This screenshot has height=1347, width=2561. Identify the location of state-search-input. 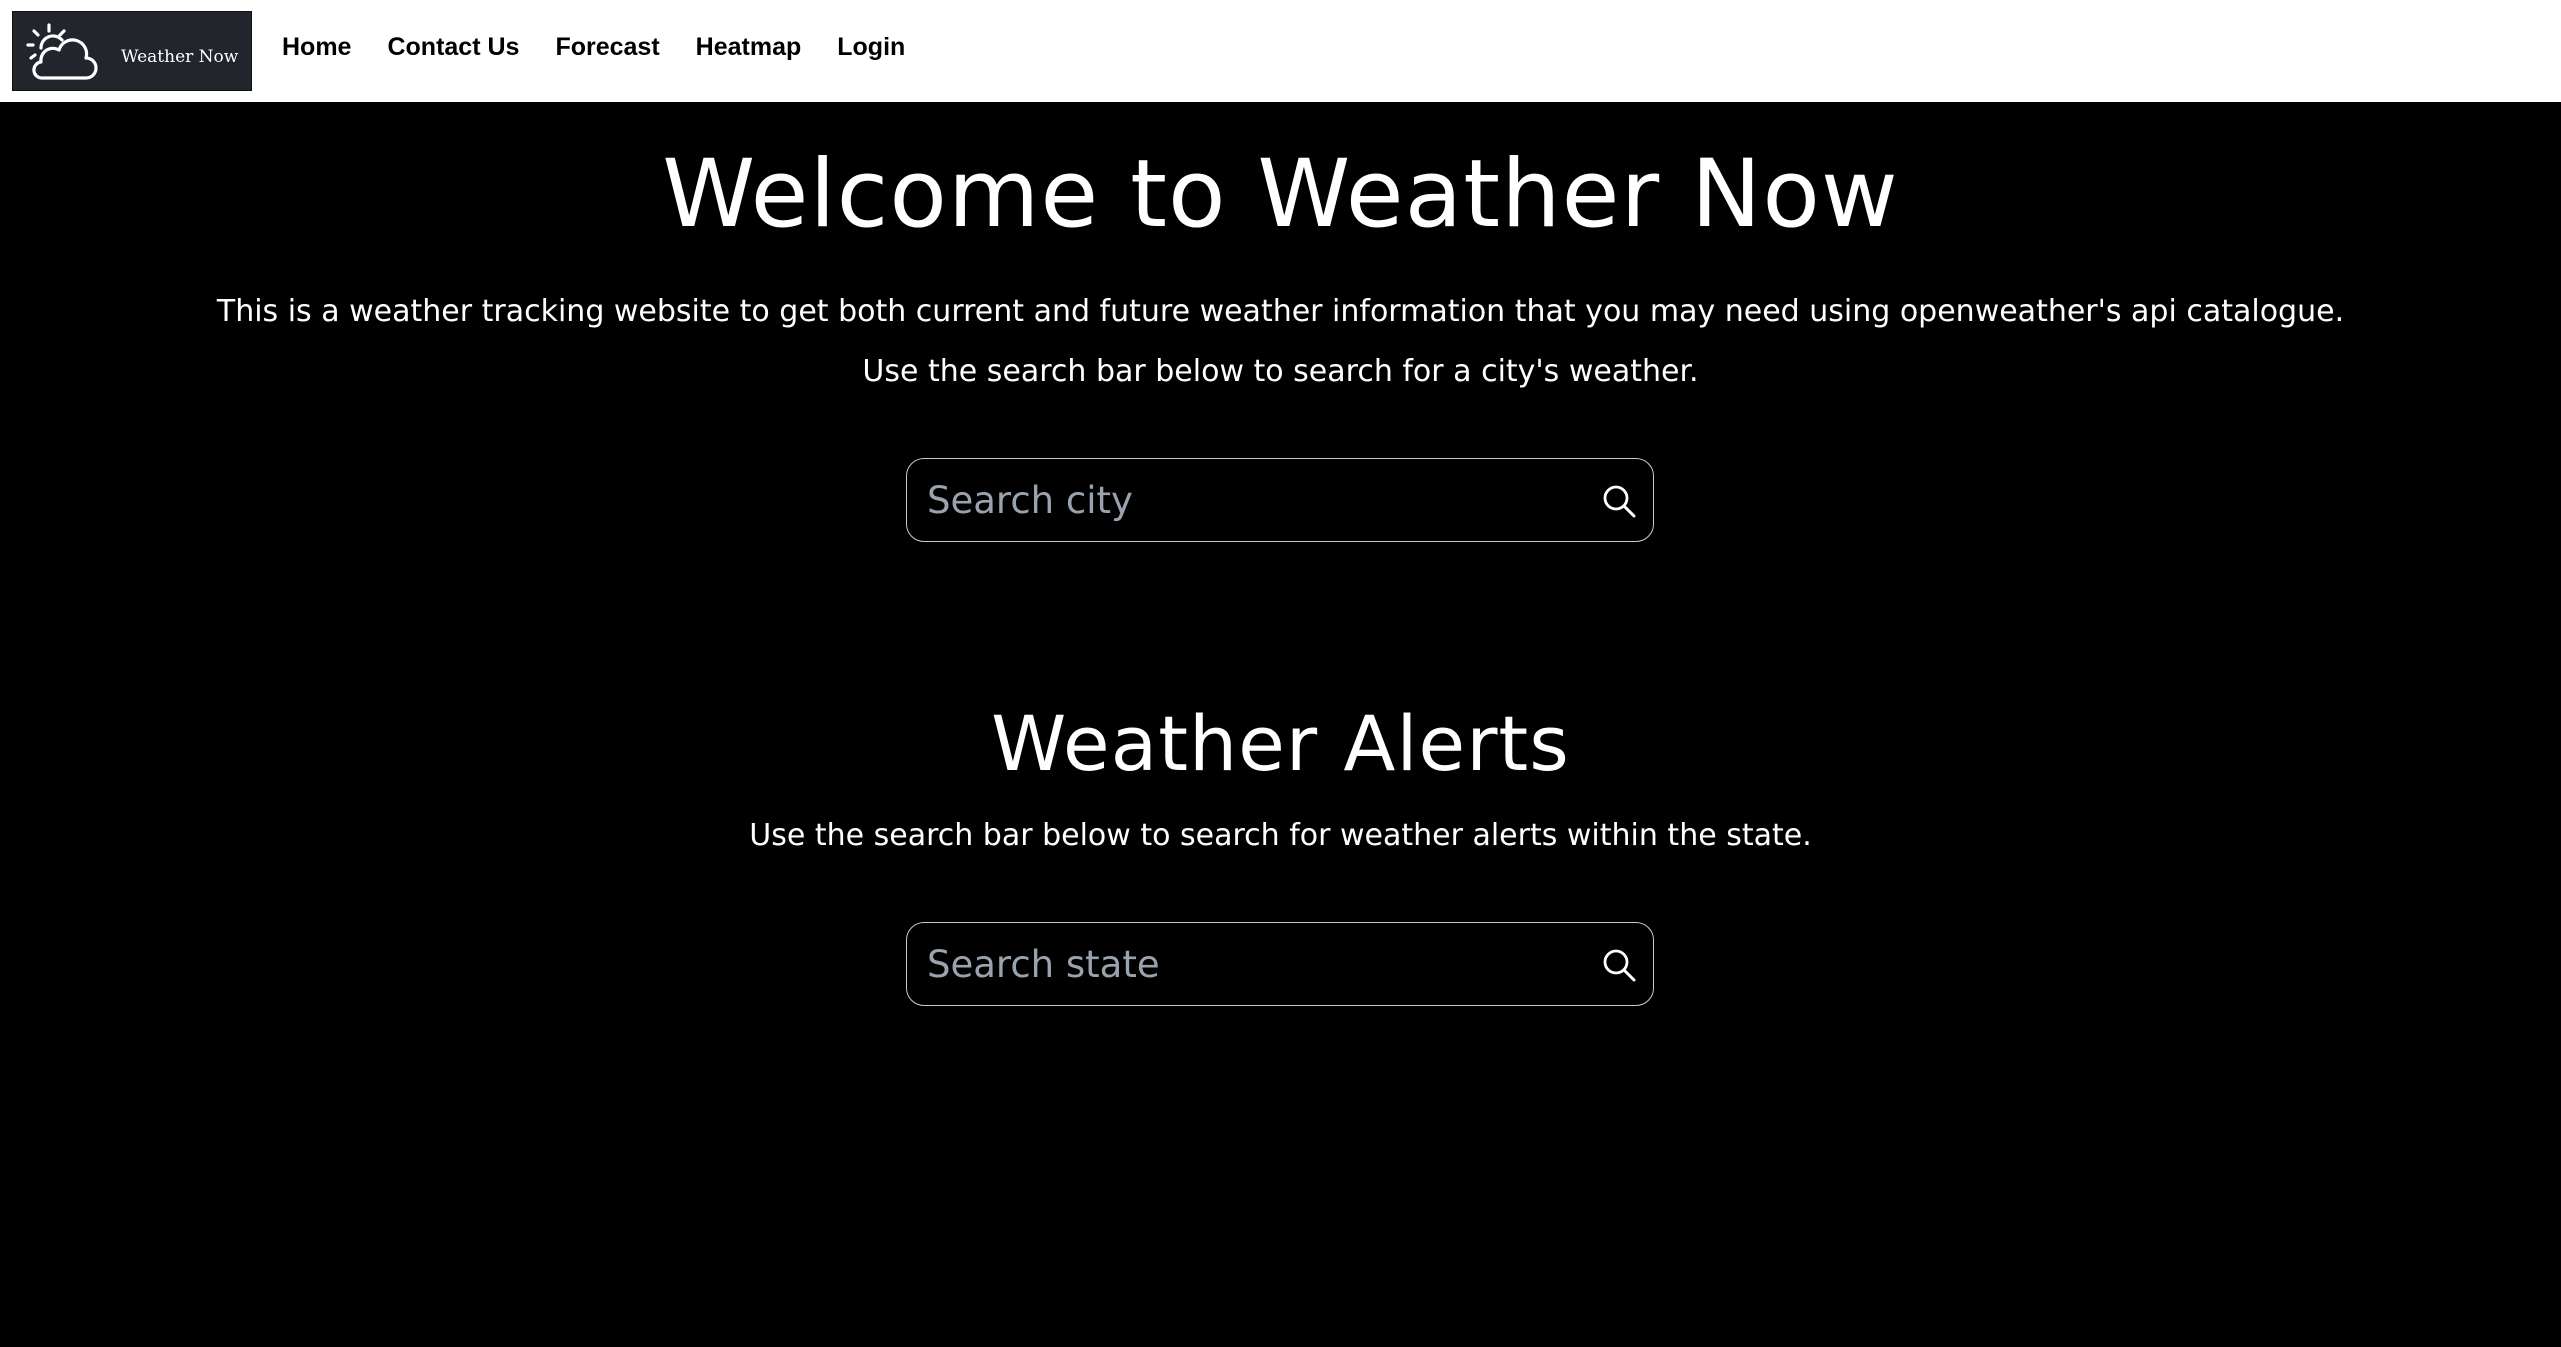
(1247, 964).